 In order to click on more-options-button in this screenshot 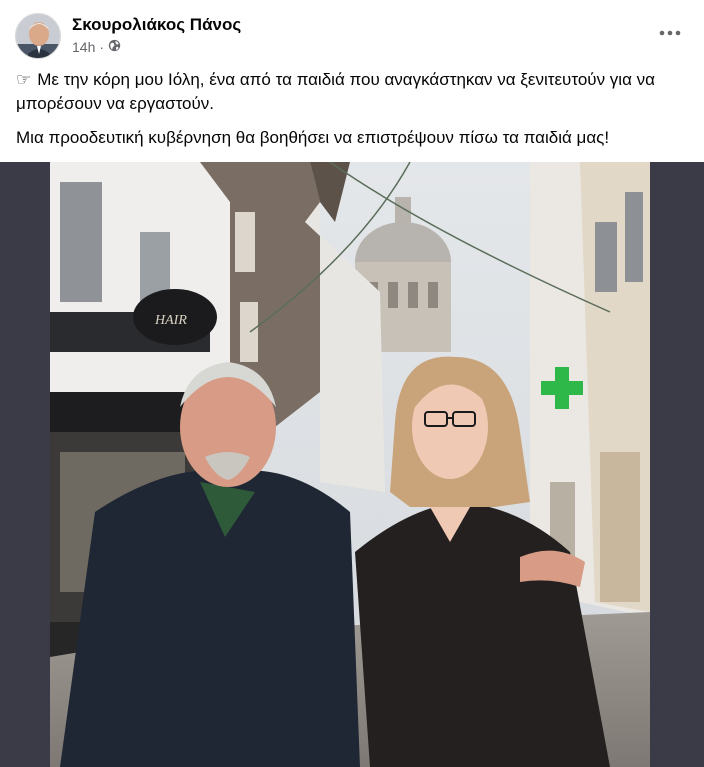, I will do `click(670, 33)`.